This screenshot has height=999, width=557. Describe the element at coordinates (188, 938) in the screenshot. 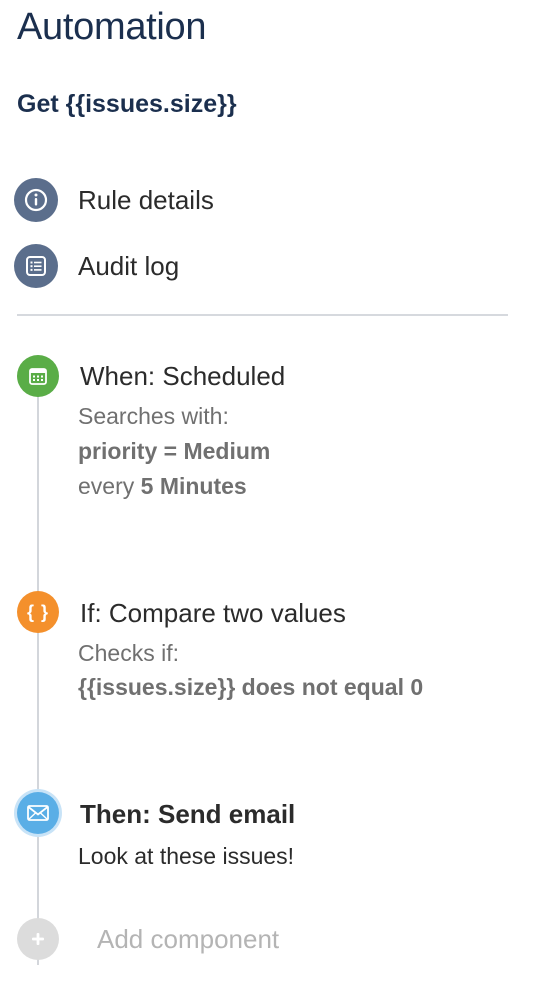

I see `add-component-label: Add component` at that location.